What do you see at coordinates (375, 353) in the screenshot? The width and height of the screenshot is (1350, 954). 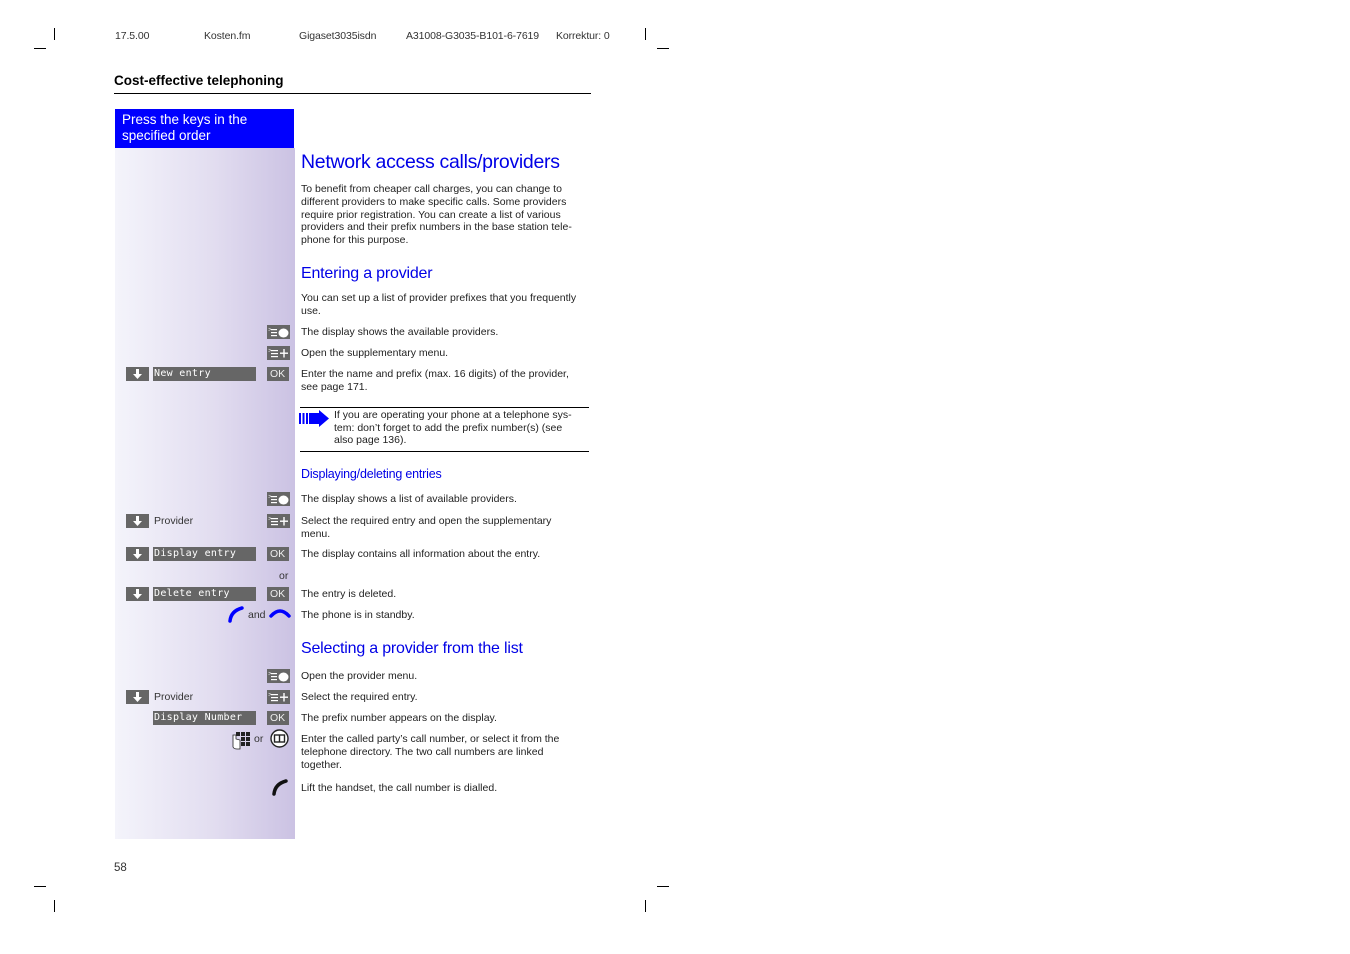 I see `step-text: Open the supplementary menu.` at bounding box center [375, 353].